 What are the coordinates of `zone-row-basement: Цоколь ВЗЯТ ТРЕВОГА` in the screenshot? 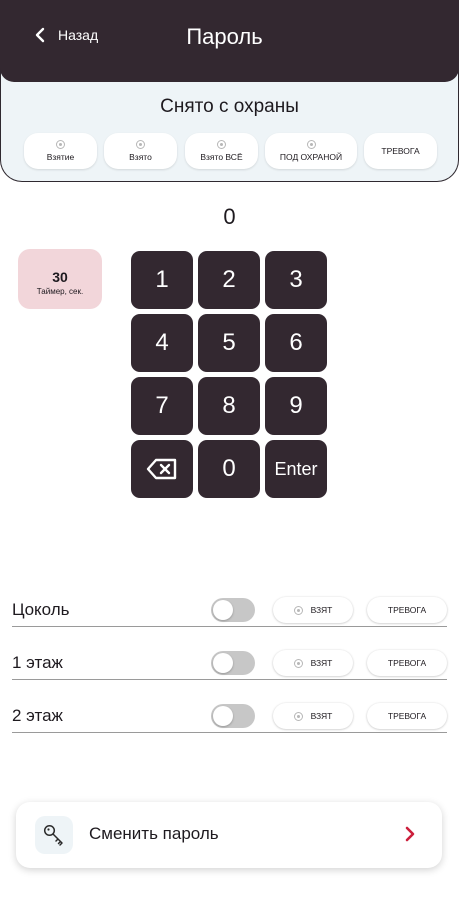 It's located at (229, 612).